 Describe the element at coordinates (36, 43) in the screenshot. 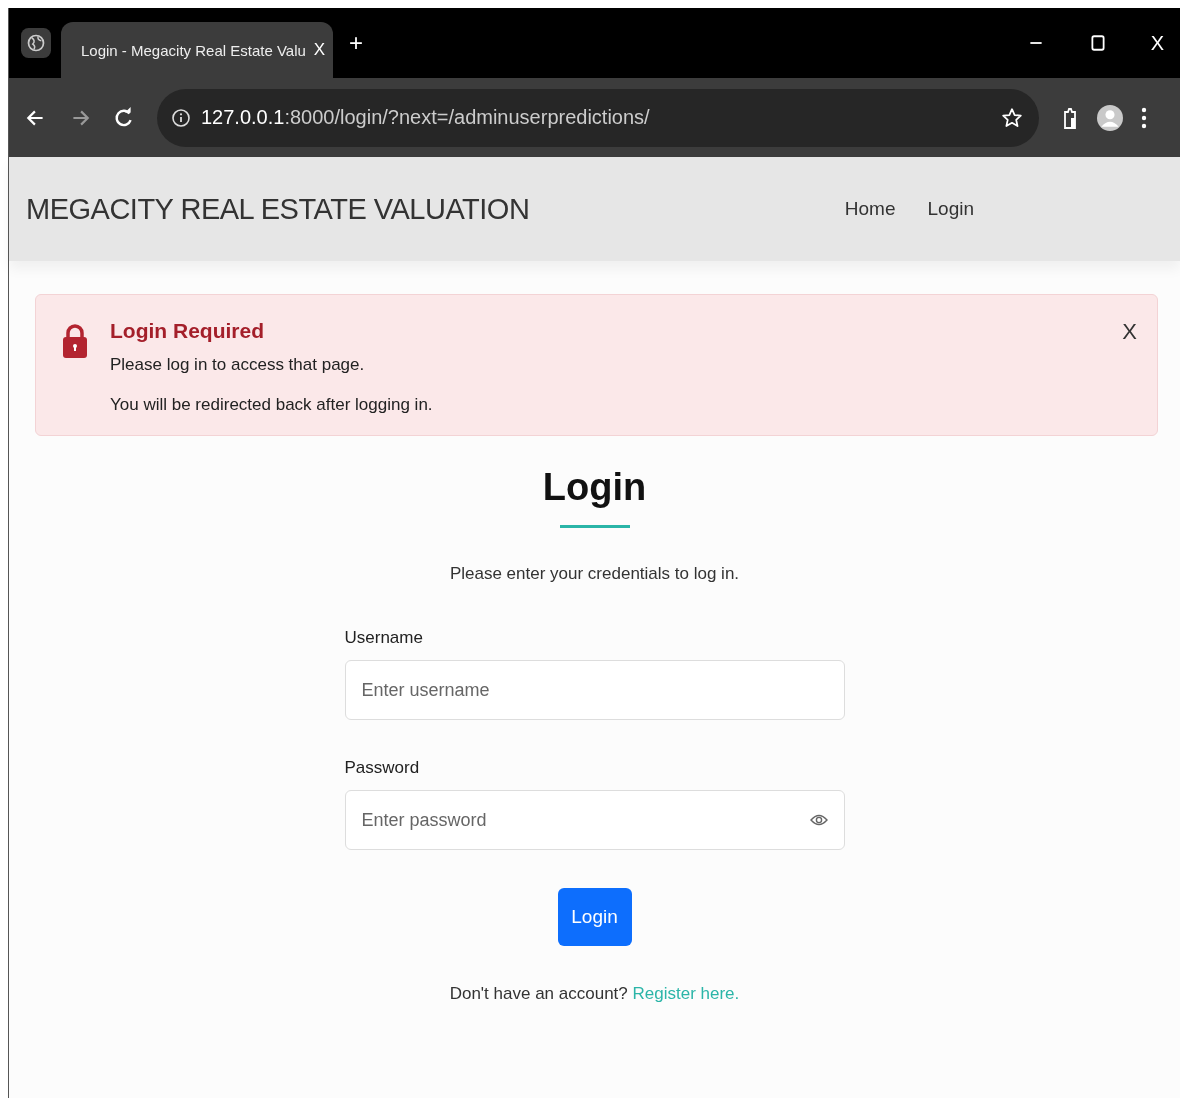

I see `globe-icon` at that location.